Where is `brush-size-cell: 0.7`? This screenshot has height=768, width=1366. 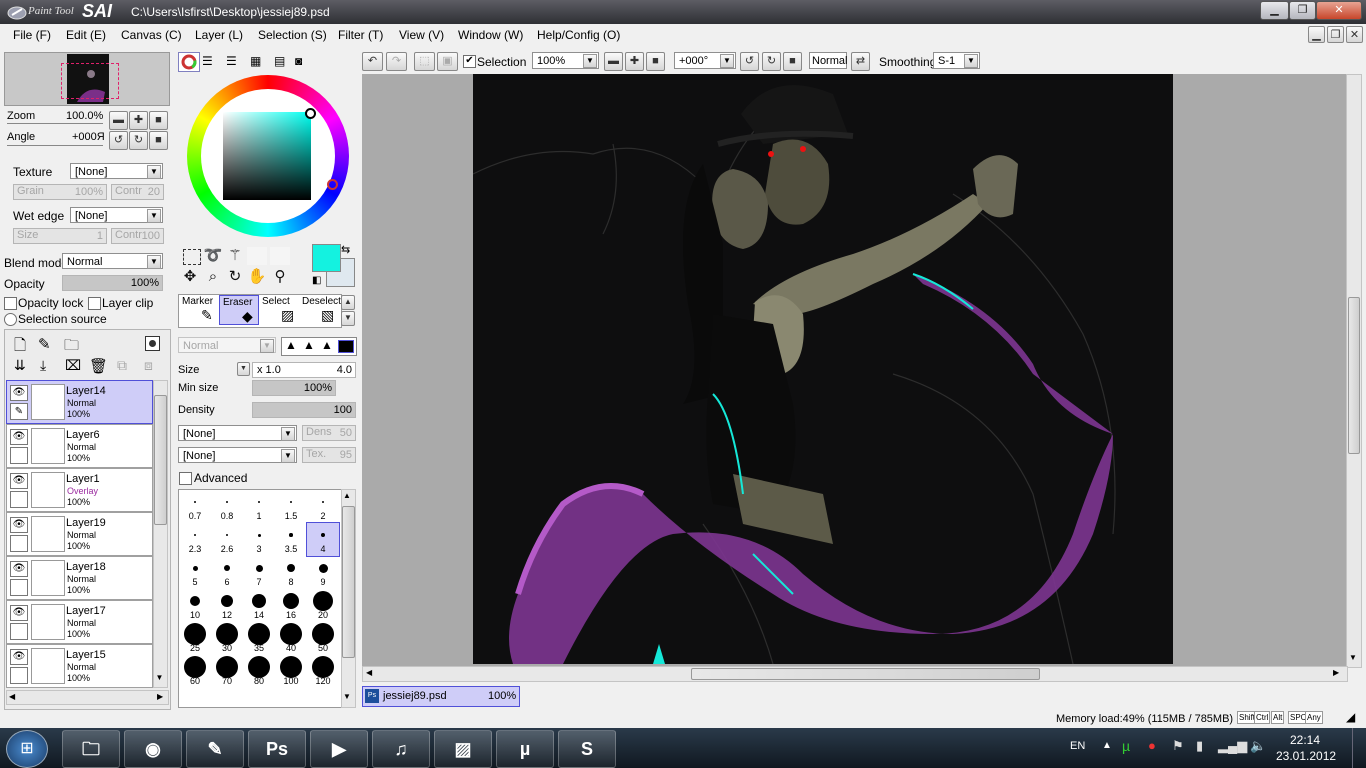
brush-size-cell: 0.7 is located at coordinates (195, 506).